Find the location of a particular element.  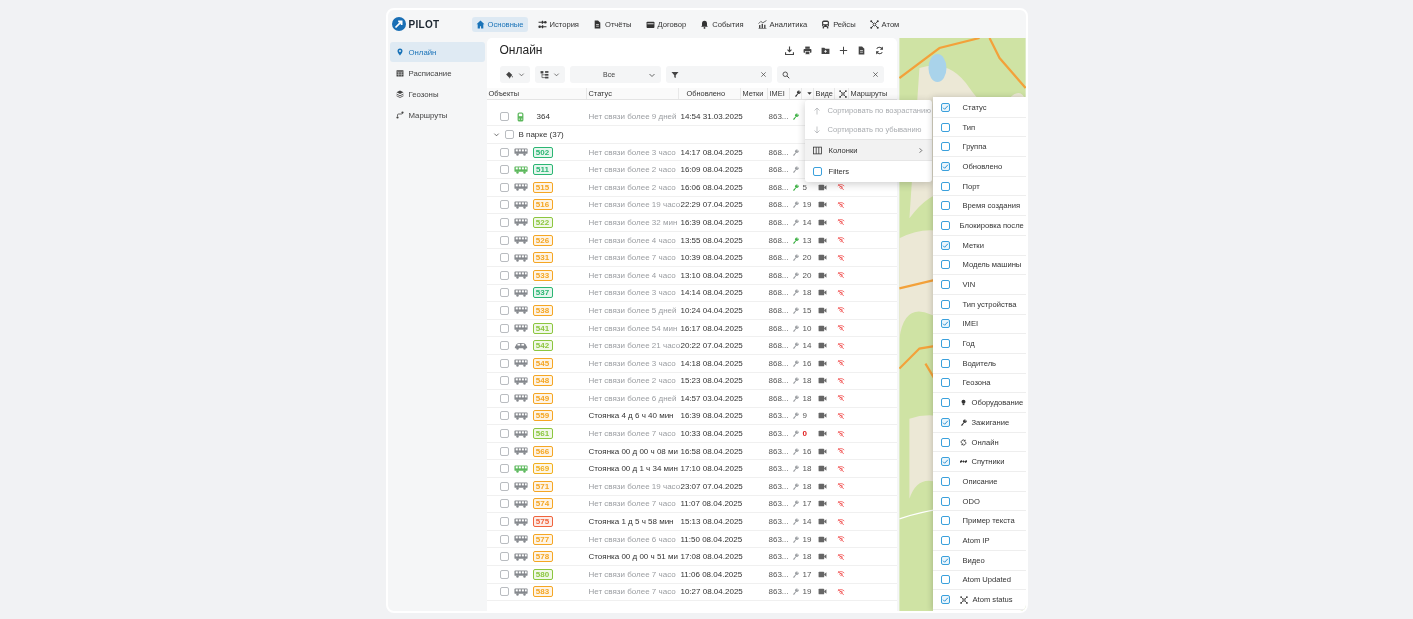

document-icon is located at coordinates (861, 50).